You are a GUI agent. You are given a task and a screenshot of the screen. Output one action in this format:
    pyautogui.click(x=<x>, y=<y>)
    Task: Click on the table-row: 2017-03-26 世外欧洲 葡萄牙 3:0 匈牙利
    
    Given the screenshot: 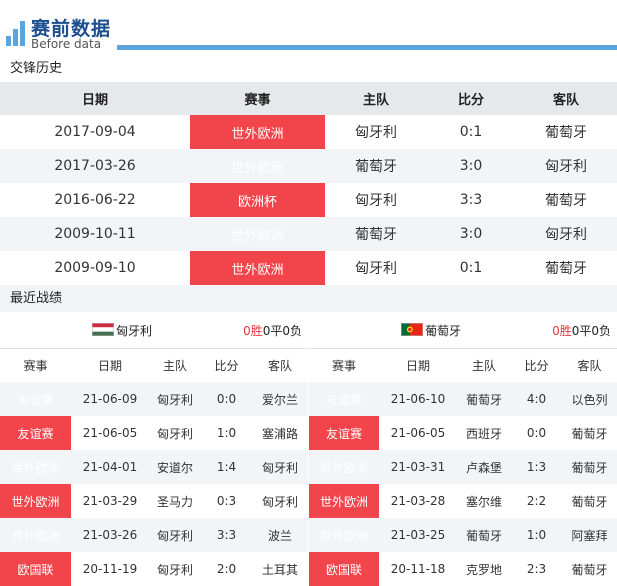 What is the action you would take?
    pyautogui.click(x=308, y=166)
    